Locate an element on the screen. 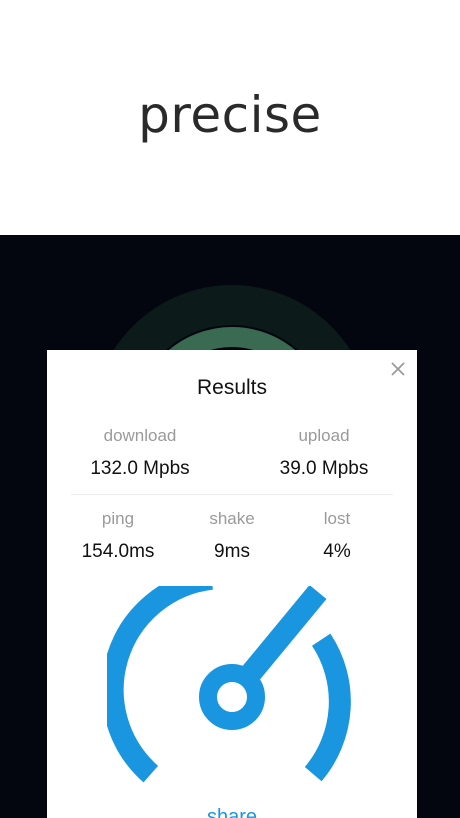 The image size is (460, 818). download-label: download is located at coordinates (140, 435).